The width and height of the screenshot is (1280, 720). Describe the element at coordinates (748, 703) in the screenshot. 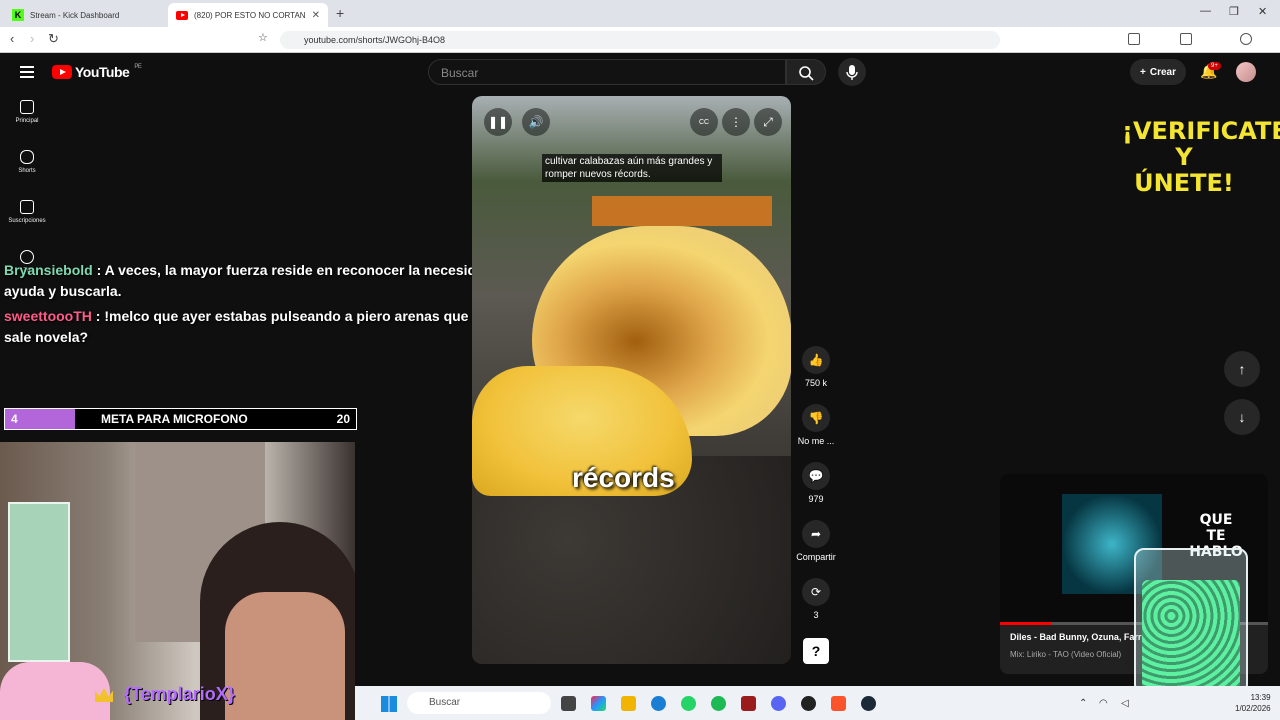

I see `dota-icon` at that location.